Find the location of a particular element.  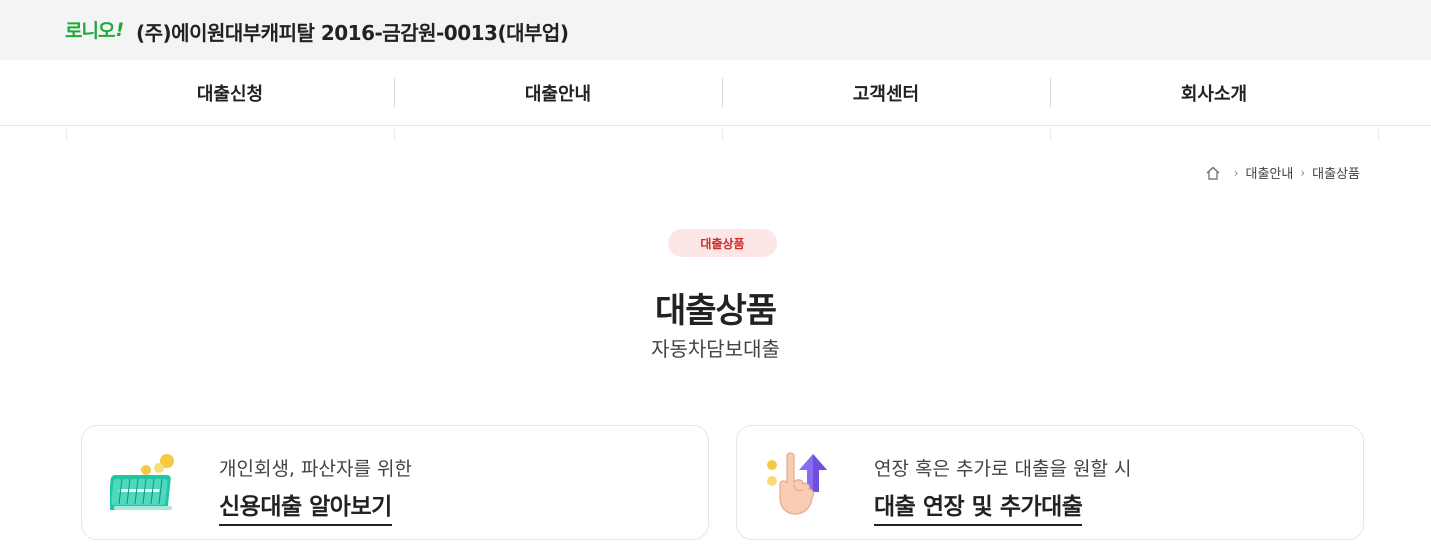

breadcrumb: › 대출안내 › 대출상품 is located at coordinates (1282, 172).